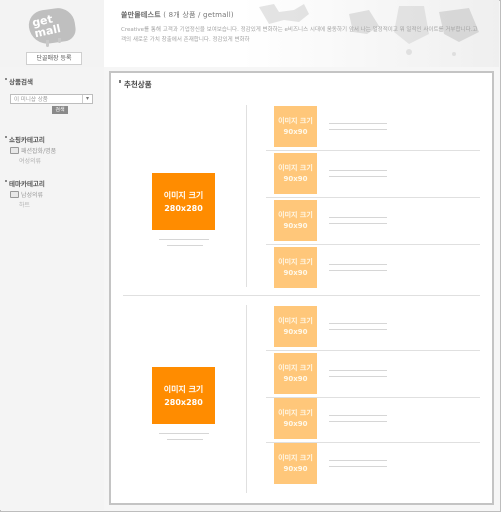 This screenshot has height=512, width=501. What do you see at coordinates (31, 100) in the screenshot?
I see `search-scope-value: 이 미니샵 상품` at bounding box center [31, 100].